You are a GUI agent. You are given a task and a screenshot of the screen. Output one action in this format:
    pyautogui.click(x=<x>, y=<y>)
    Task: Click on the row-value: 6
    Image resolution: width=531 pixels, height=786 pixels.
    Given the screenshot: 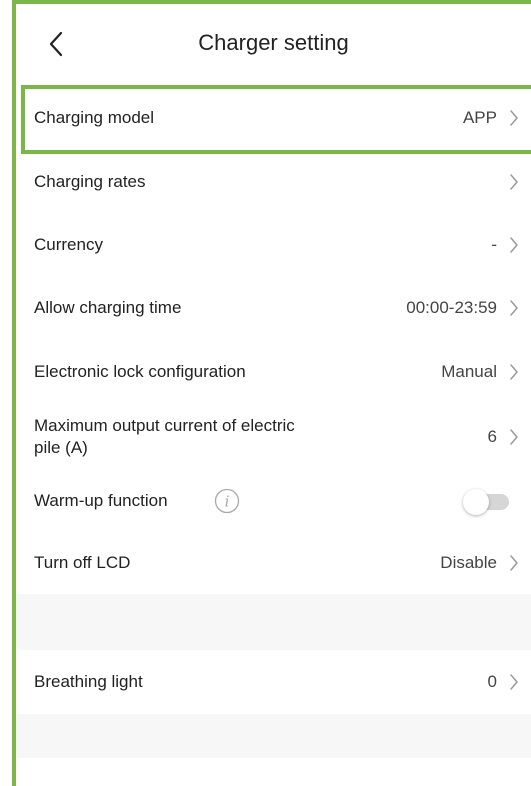 What is the action you would take?
    pyautogui.click(x=492, y=436)
    